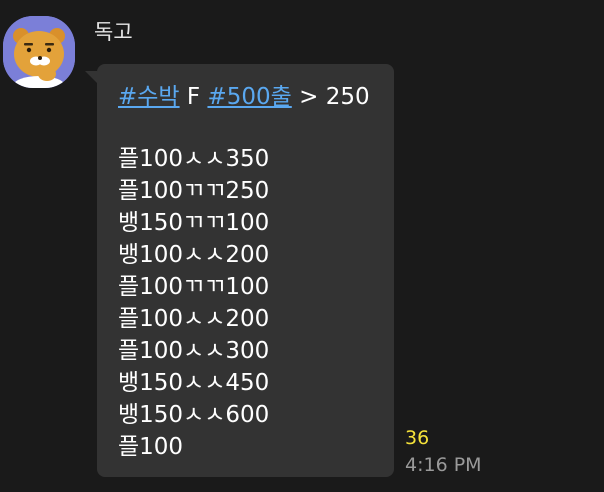  I want to click on message-line: 플100ㄲㄲ250, so click(194, 191).